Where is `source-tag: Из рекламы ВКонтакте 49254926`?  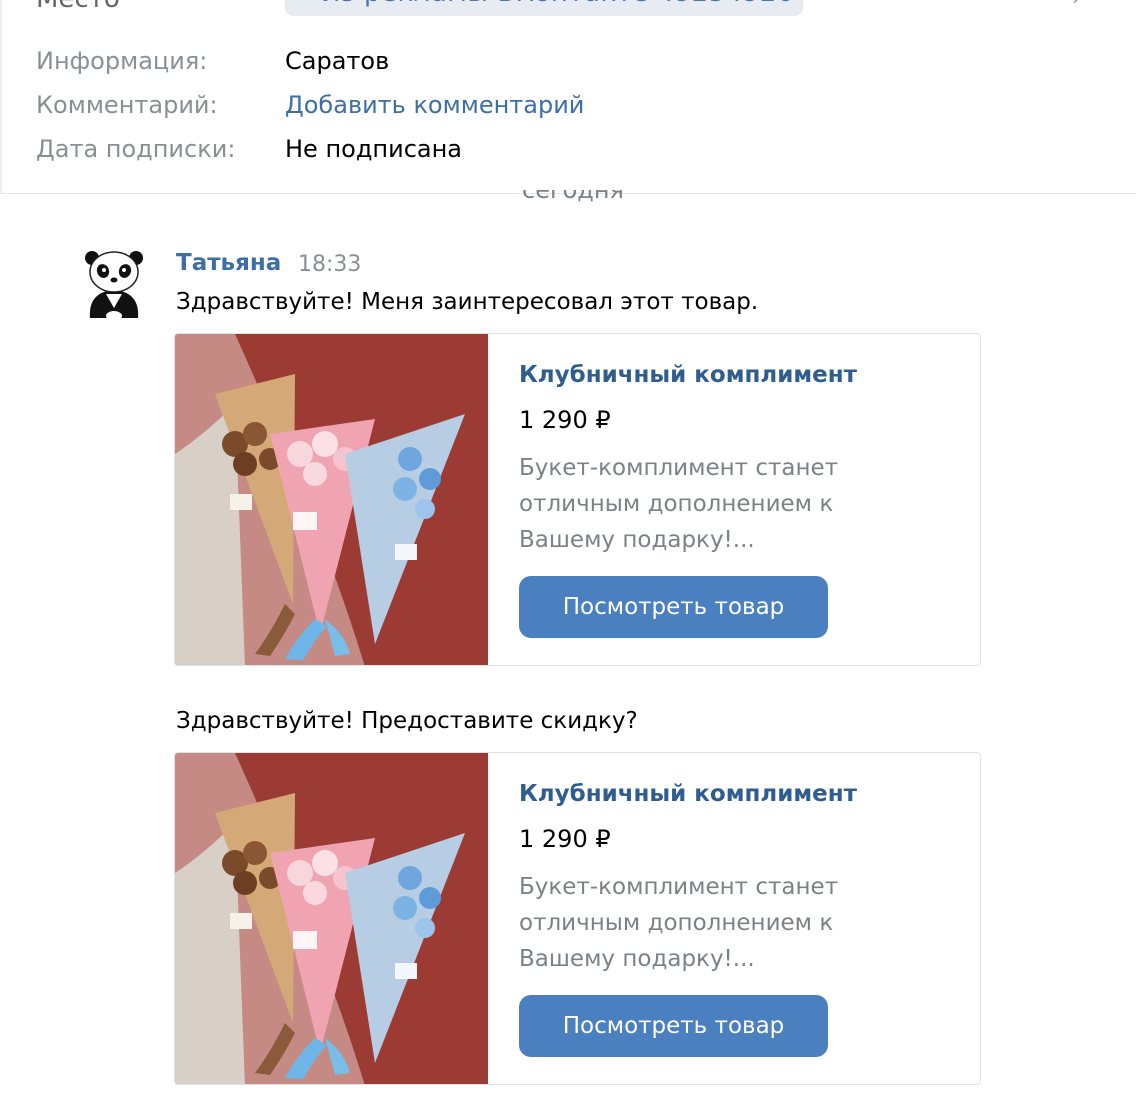 source-tag: Из рекламы ВКонтакте 49254926 is located at coordinates (544, 8).